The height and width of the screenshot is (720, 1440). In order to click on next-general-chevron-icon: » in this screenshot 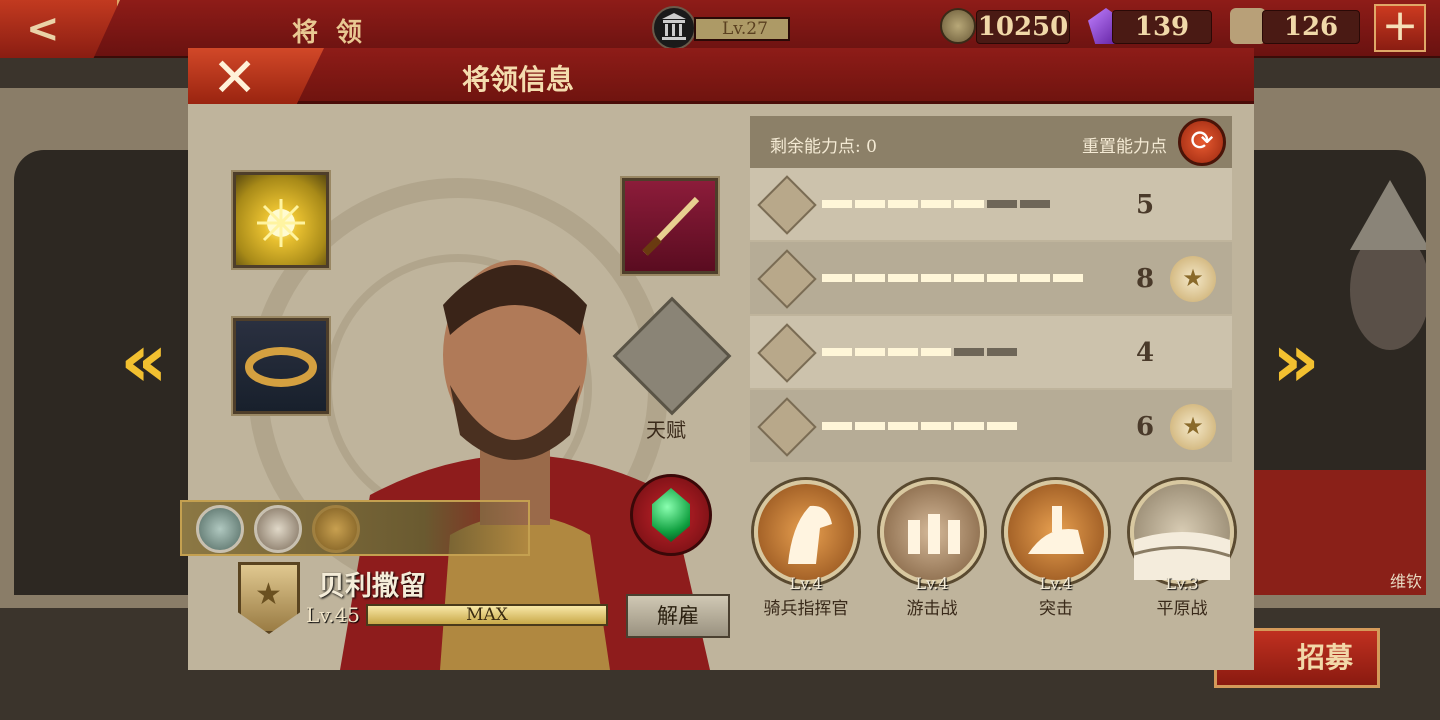, I will do `click(1296, 361)`.